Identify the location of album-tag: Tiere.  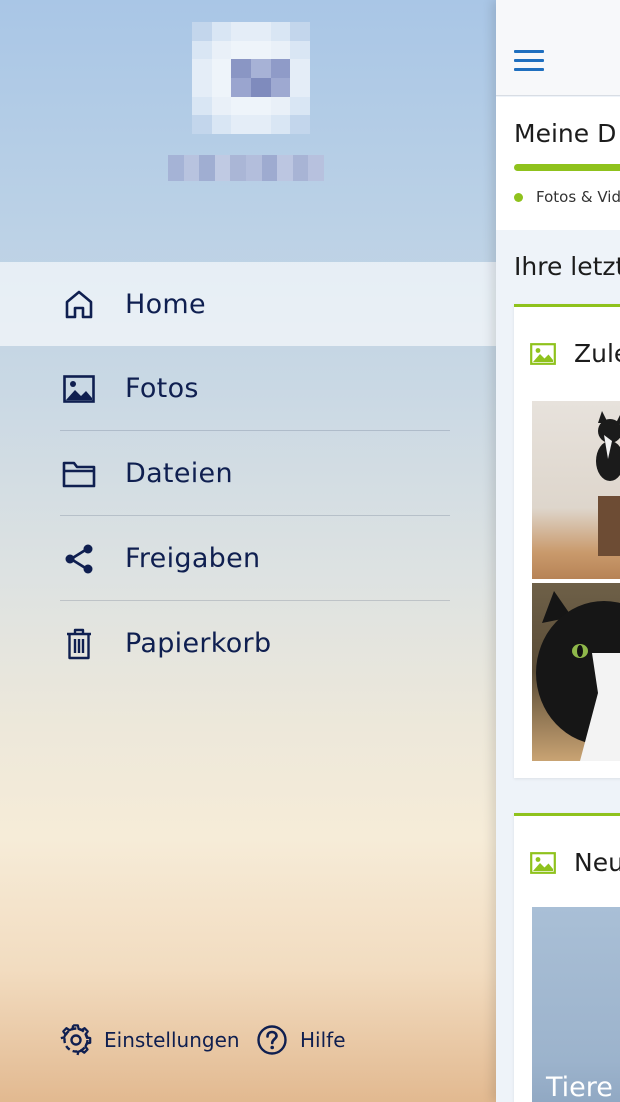
(579, 1087).